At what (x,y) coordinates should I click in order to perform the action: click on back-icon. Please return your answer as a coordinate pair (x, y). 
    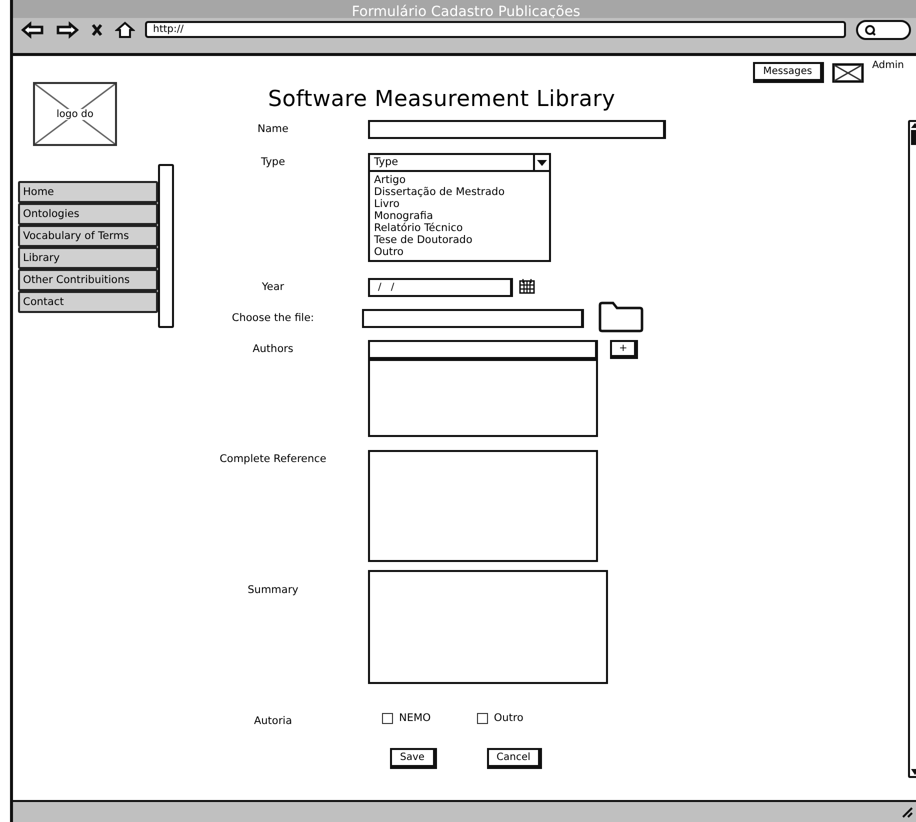
    Looking at the image, I should click on (33, 29).